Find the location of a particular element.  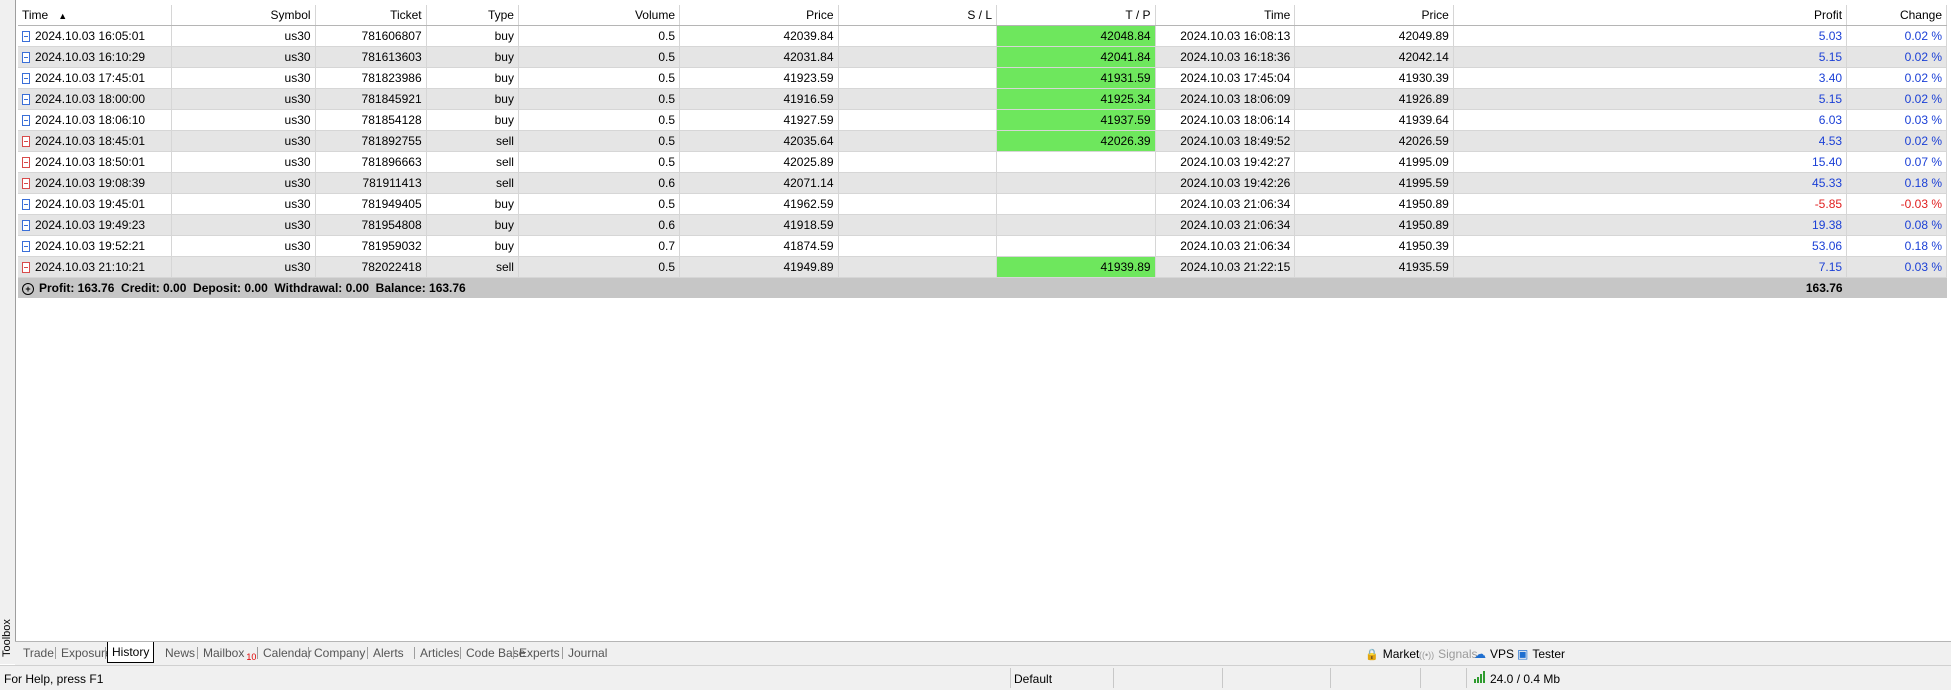

cell-close-price: 41950.39 is located at coordinates (1374, 246).